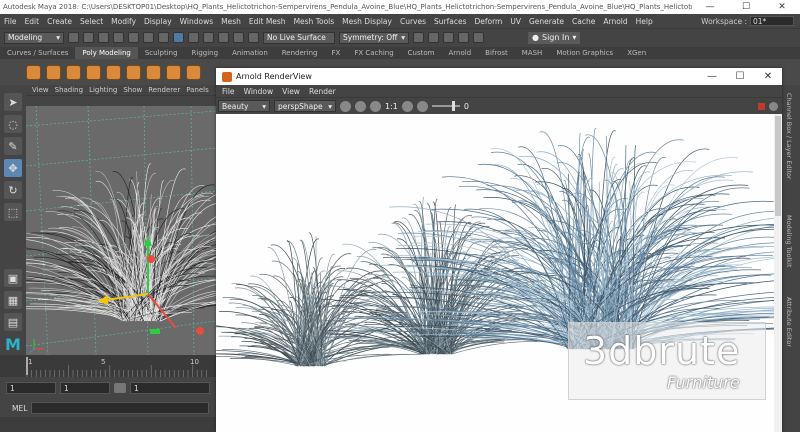 The height and width of the screenshot is (432, 800). Describe the element at coordinates (244, 106) in the screenshot. I see `aov-dropdown: Beauty ▾` at that location.